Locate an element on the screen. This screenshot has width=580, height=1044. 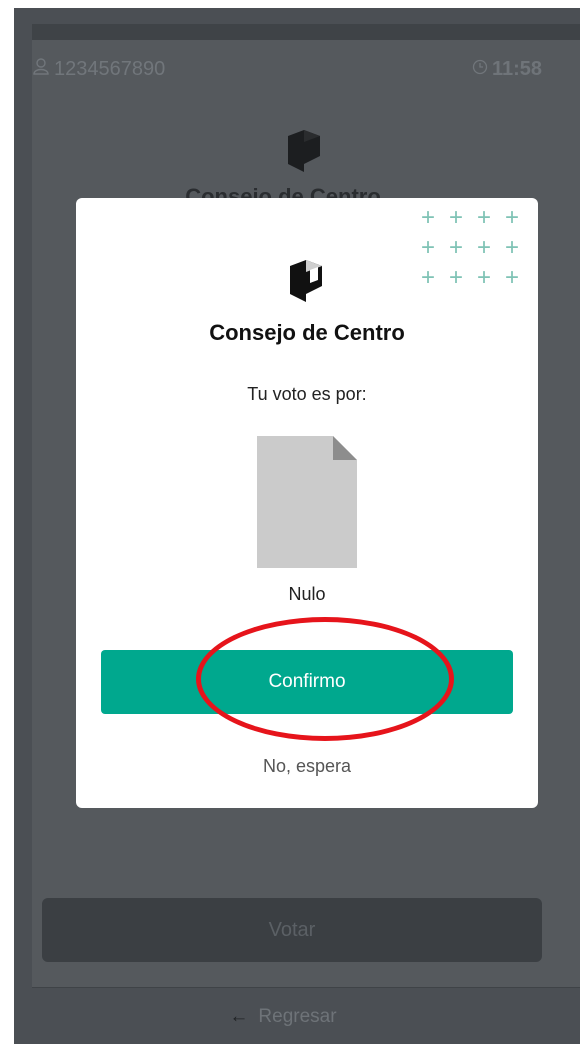
vote-button: Votar is located at coordinates (292, 930).